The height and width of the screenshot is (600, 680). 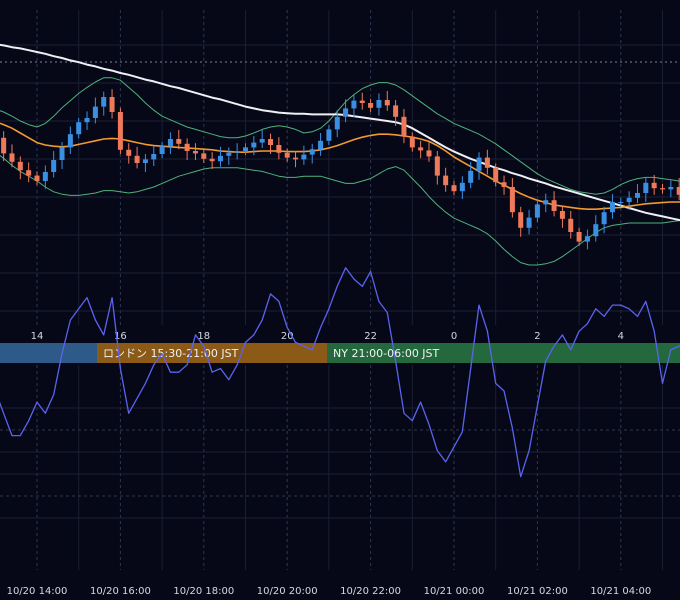 I want to click on hour-tick-label: 14, so click(x=37, y=336).